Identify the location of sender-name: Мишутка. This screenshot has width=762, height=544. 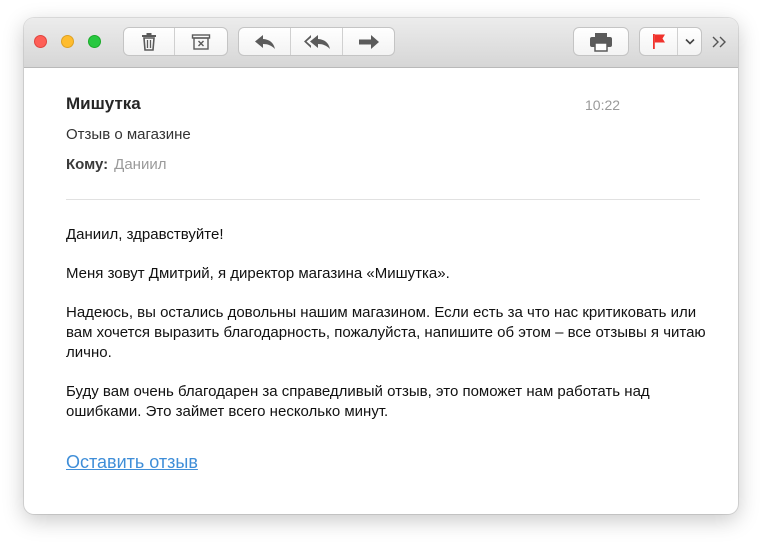
(103, 103).